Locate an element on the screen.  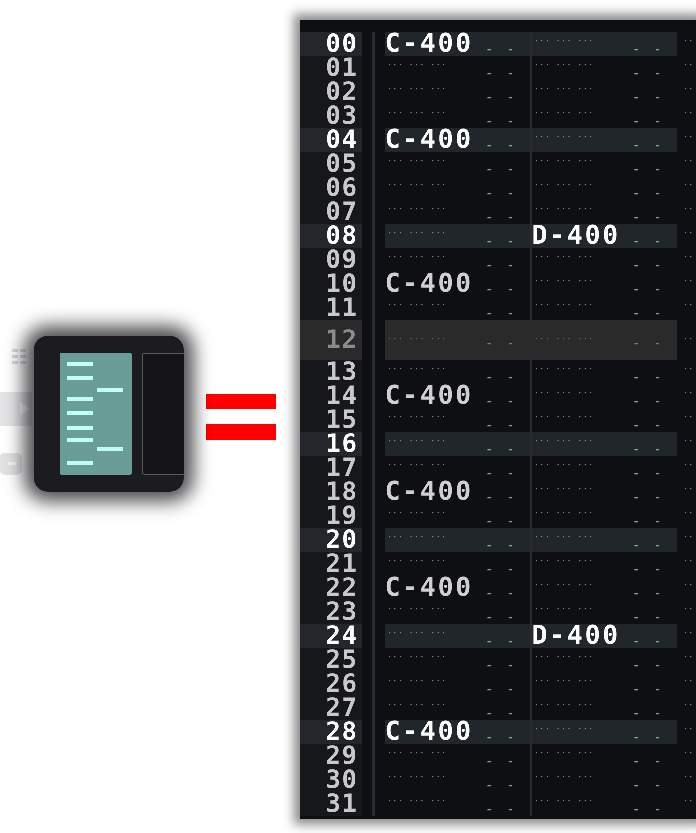
play-icon is located at coordinates (16, 409).